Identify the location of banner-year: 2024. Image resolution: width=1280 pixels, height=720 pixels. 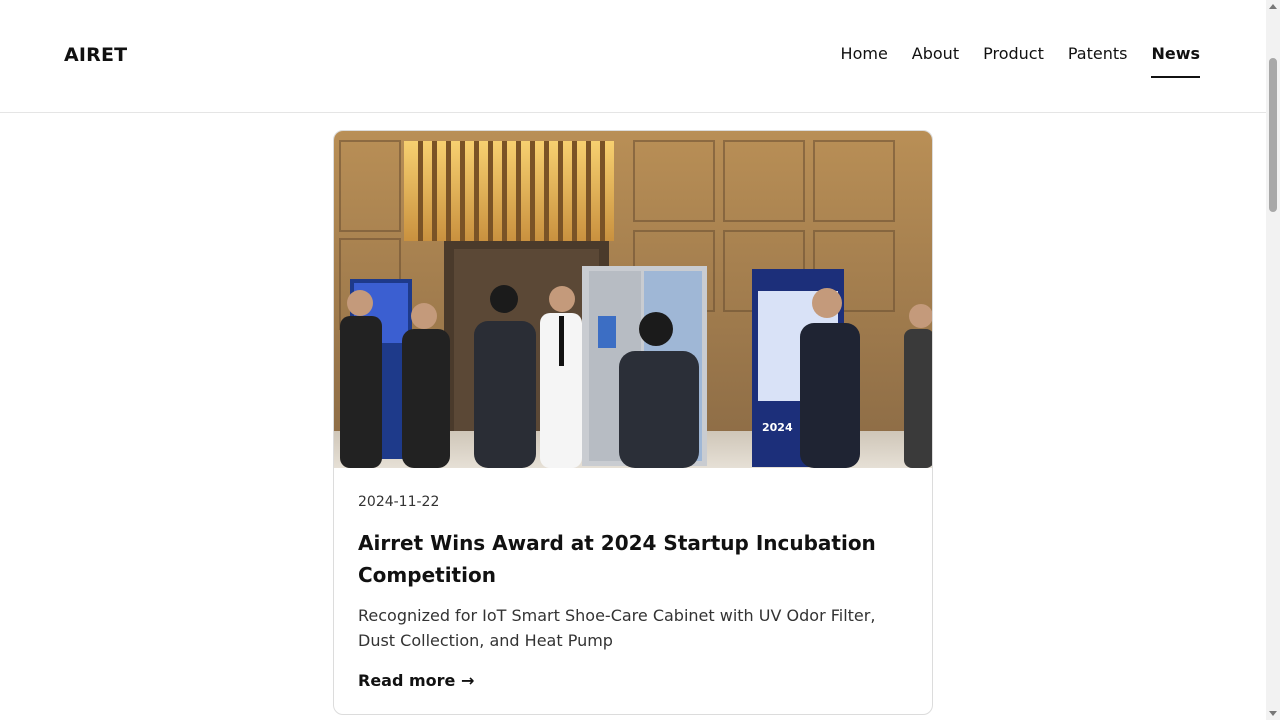
(777, 427).